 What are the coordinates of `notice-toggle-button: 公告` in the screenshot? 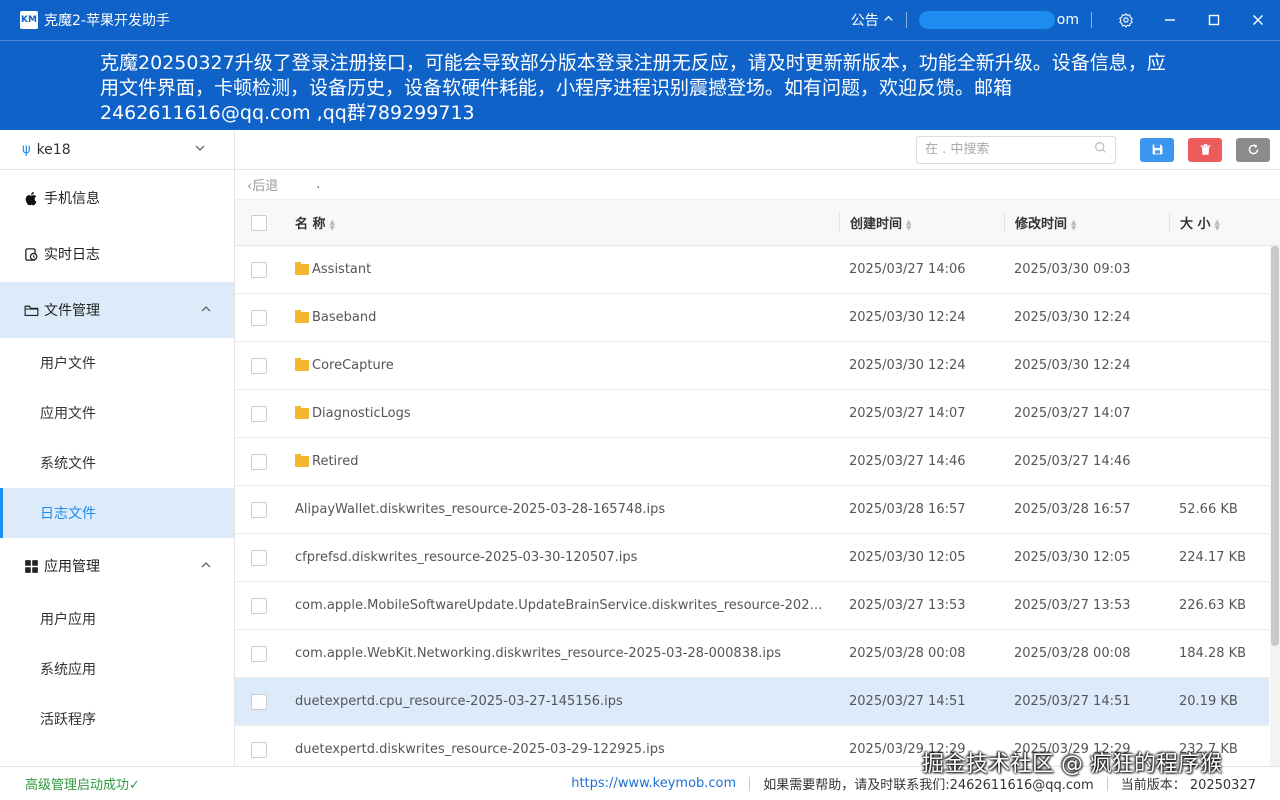 It's located at (872, 20).